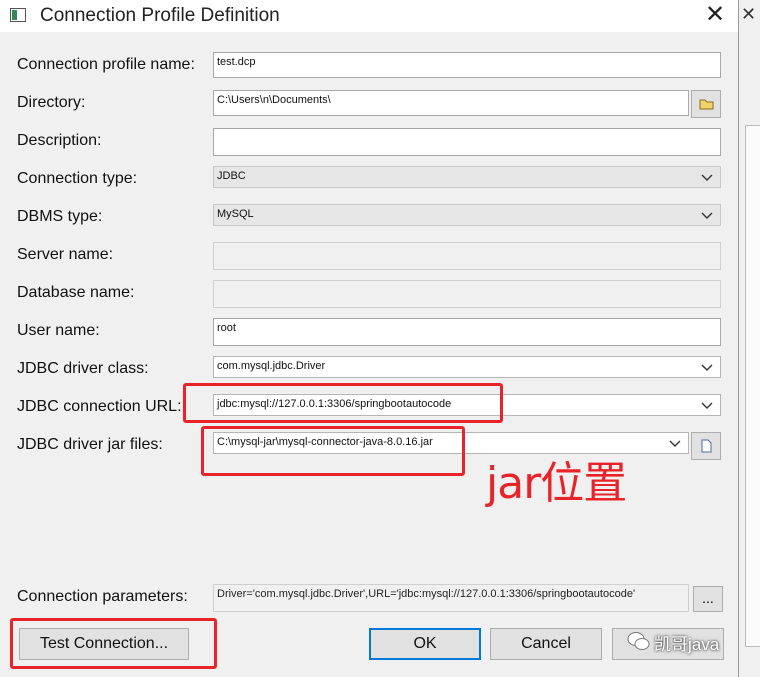 The image size is (760, 677). I want to click on jar-highlight-box, so click(333, 451).